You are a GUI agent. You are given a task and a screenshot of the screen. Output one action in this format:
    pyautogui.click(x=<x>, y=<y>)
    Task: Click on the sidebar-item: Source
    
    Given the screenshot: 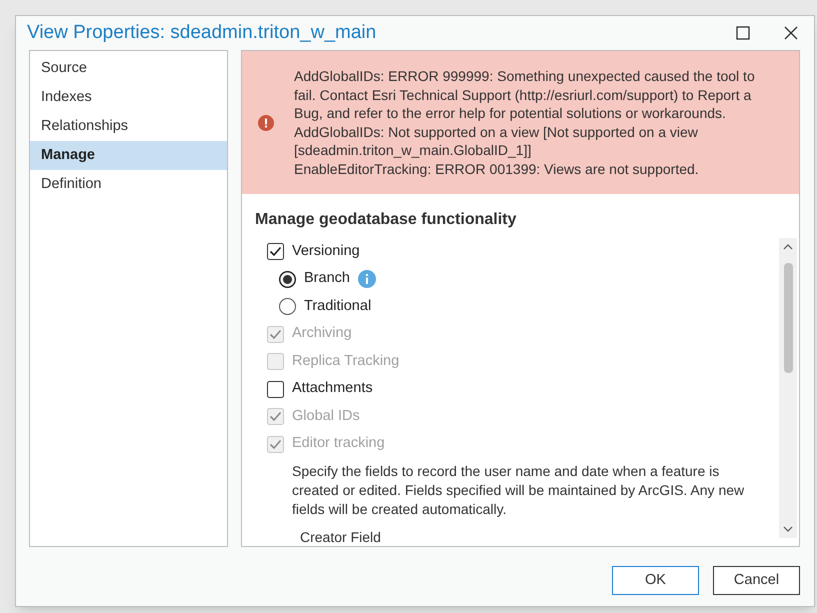 What is the action you would take?
    pyautogui.click(x=128, y=68)
    